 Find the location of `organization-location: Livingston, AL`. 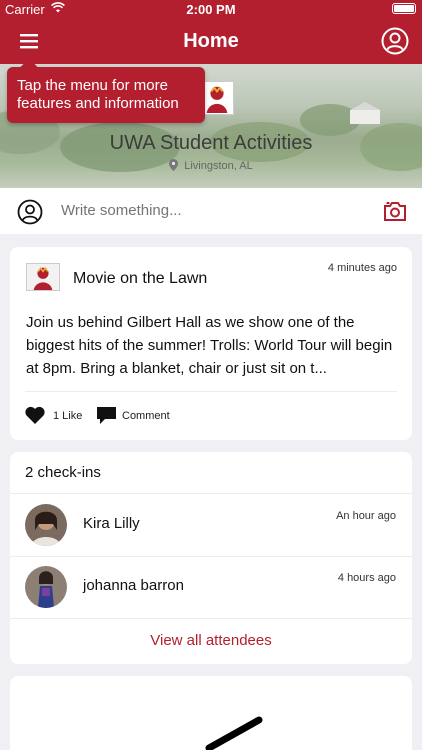

organization-location: Livingston, AL is located at coordinates (211, 165).